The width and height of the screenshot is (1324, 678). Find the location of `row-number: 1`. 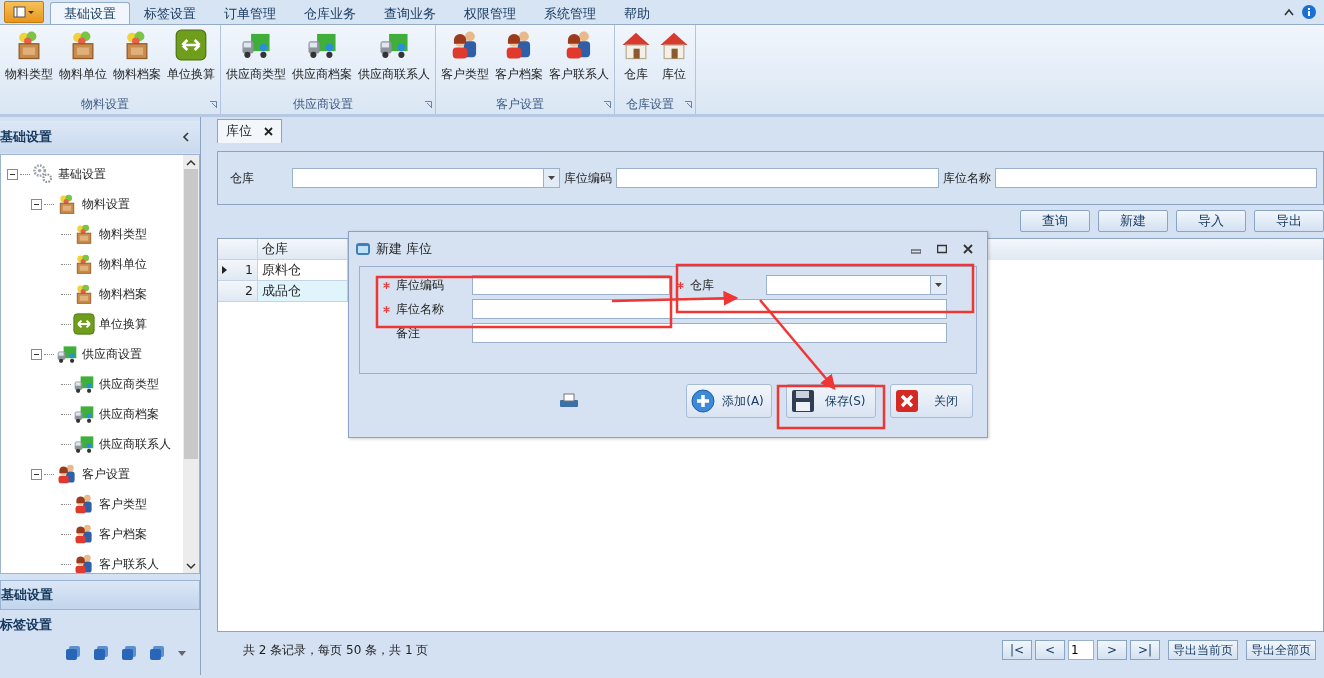

row-number: 1 is located at coordinates (249, 269).